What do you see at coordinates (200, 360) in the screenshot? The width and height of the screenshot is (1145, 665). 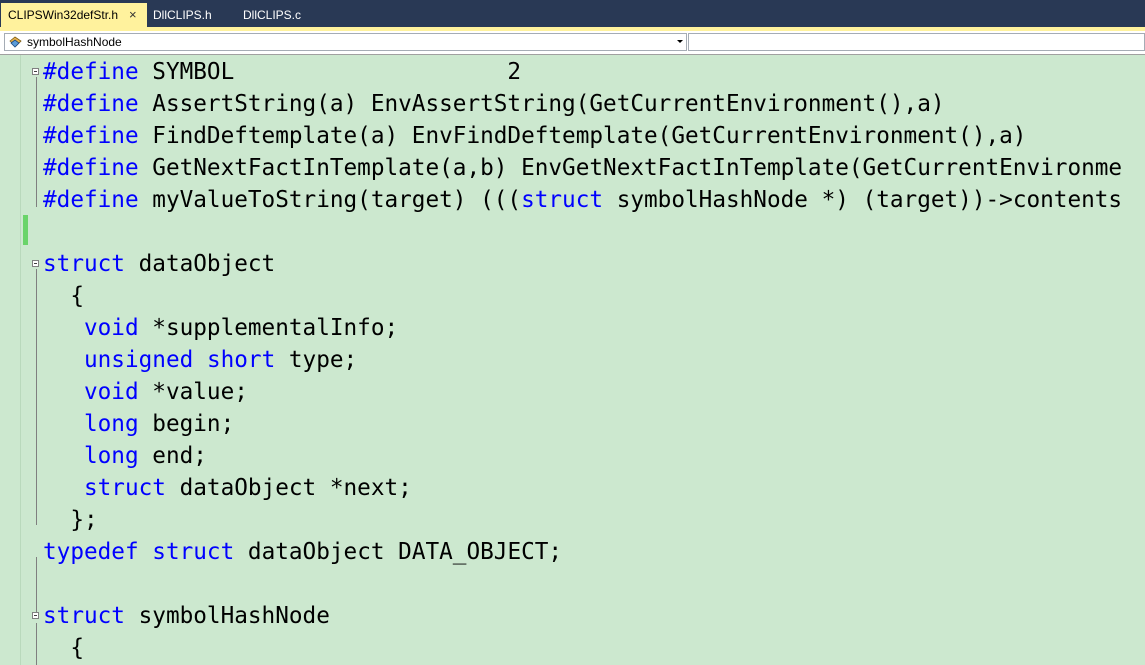 I see `code-line: unsigned short type;` at bounding box center [200, 360].